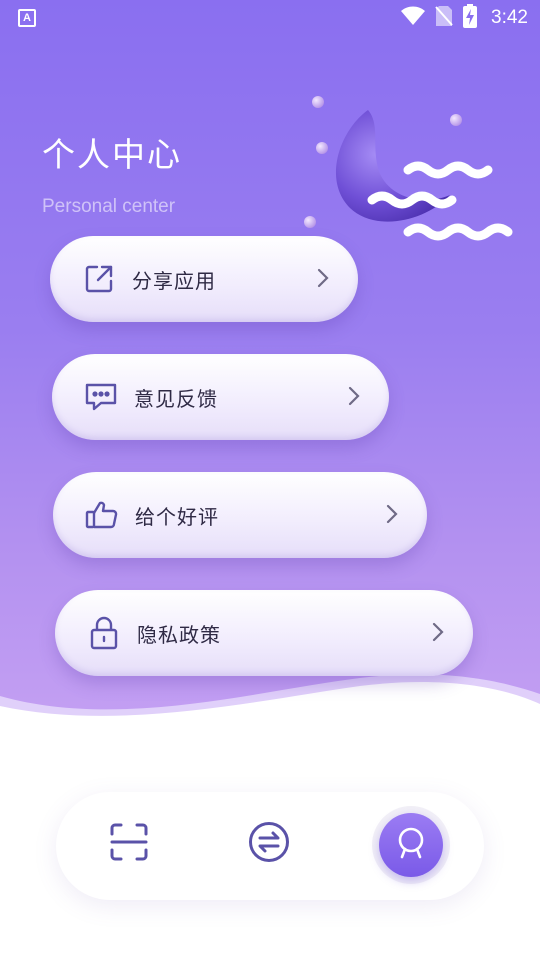  I want to click on menu-item-rate: 给个好评, so click(240, 515).